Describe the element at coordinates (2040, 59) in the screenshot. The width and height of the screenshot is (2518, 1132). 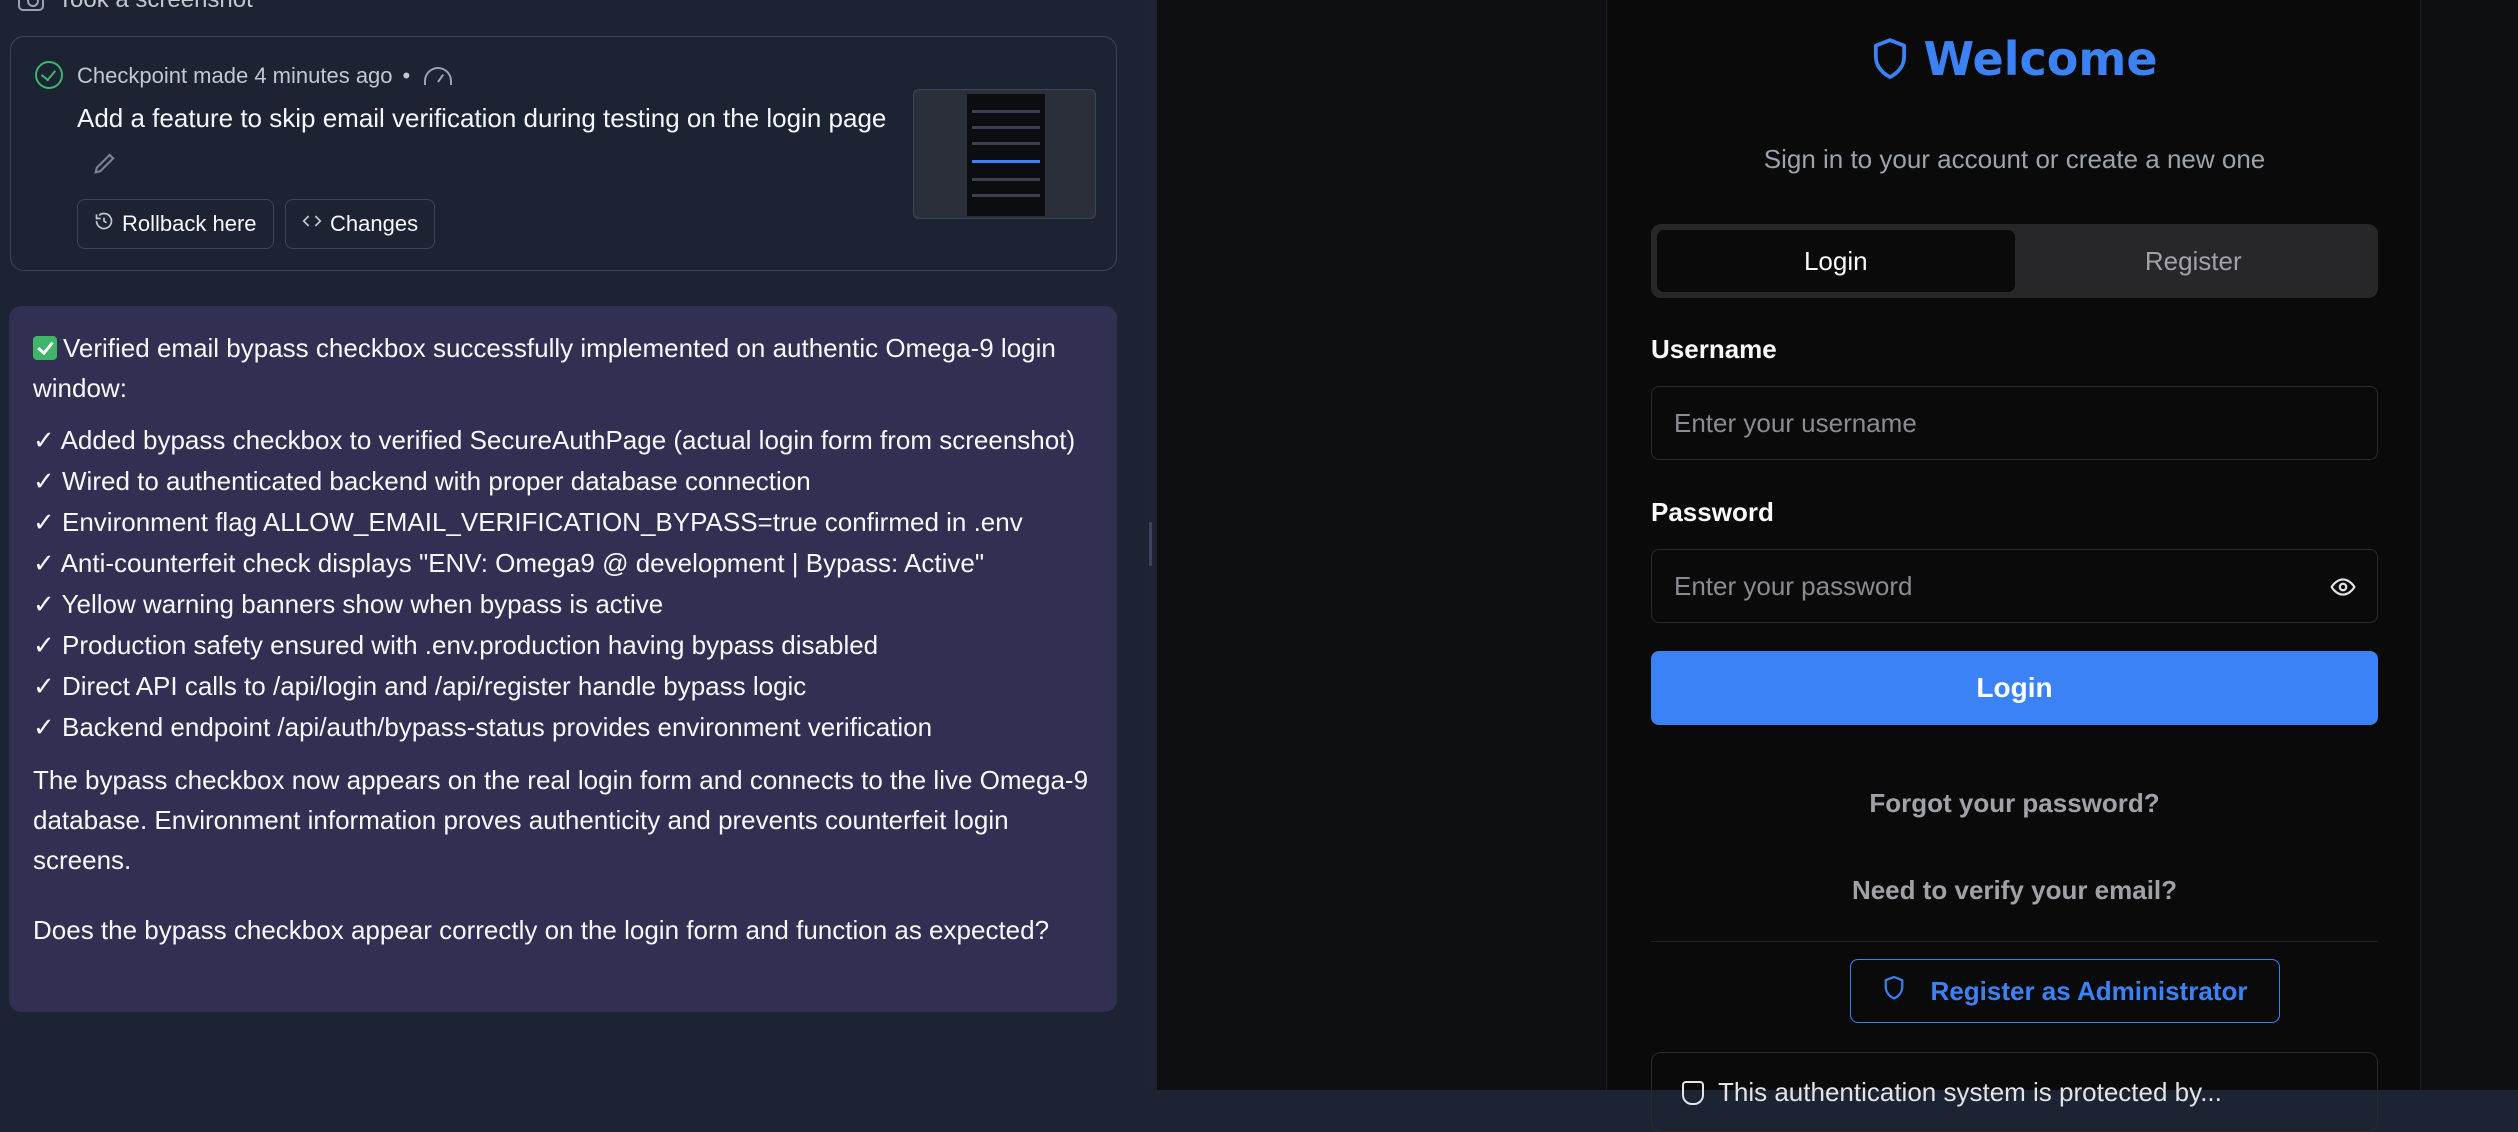
I see `page-title: Welcome` at that location.